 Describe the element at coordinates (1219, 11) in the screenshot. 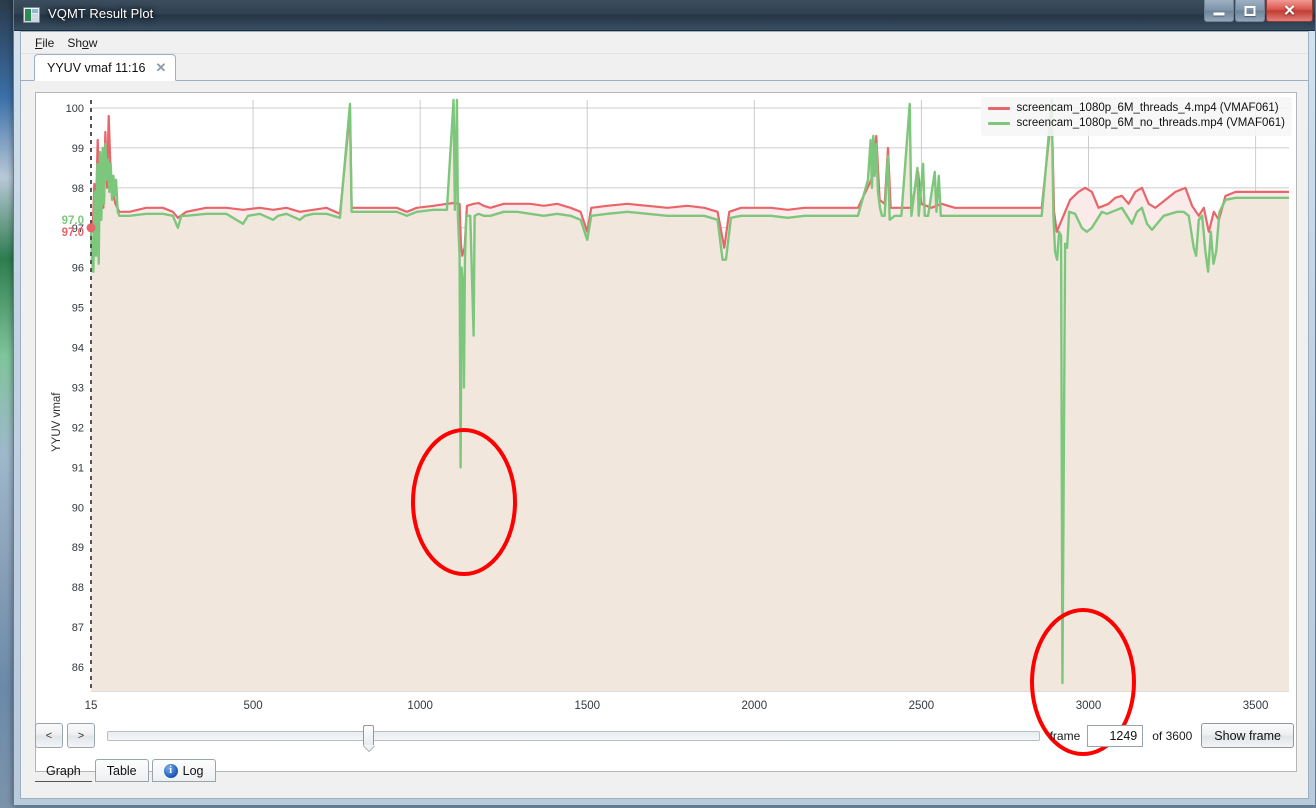

I see `minimize-button` at that location.